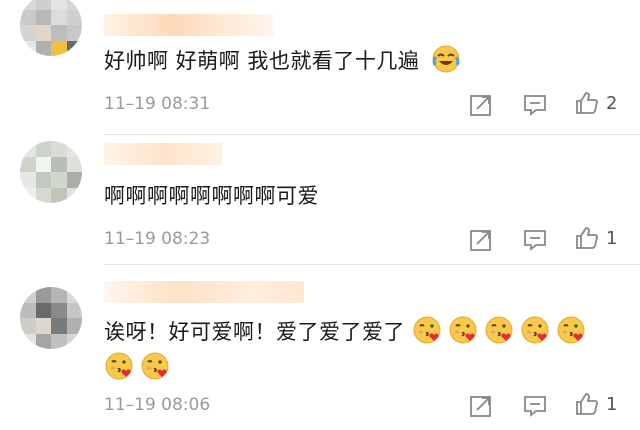  I want to click on comment-timestamp: 11–19 08:23, so click(157, 239).